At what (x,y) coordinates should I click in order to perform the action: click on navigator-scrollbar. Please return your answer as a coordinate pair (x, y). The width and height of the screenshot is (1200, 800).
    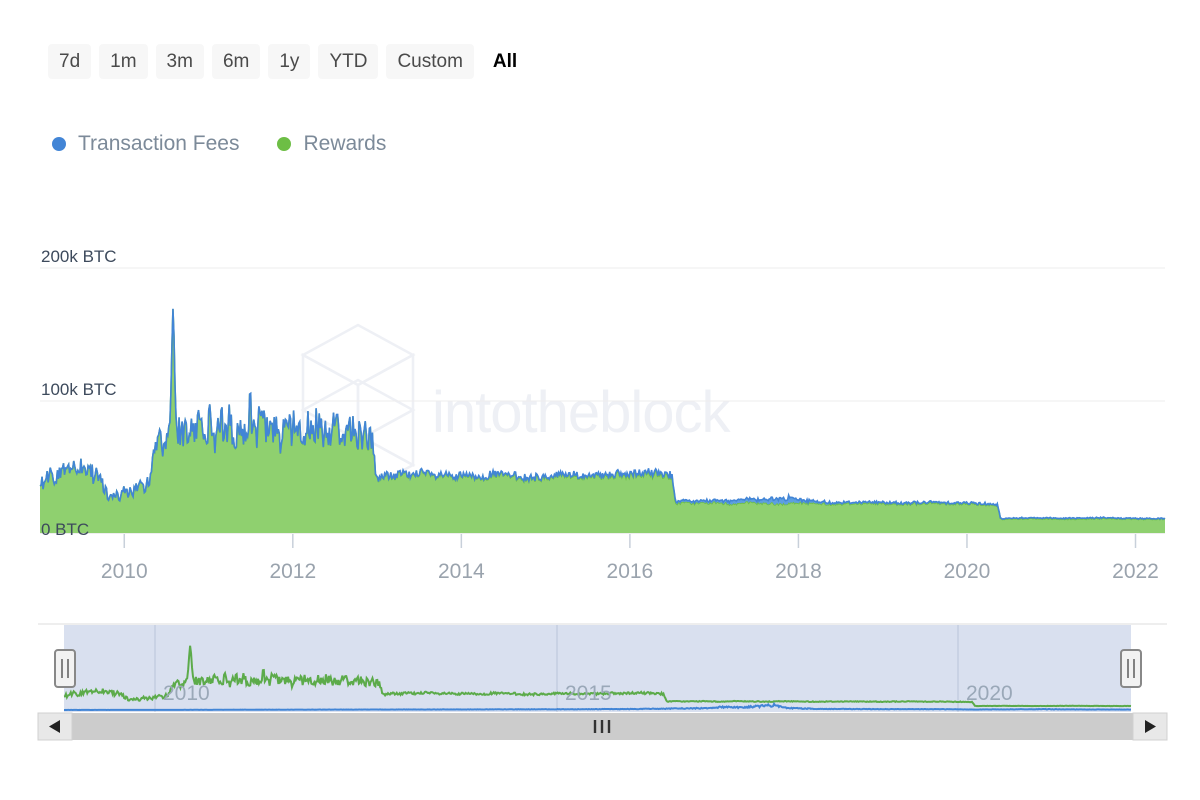
    Looking at the image, I should click on (602, 726).